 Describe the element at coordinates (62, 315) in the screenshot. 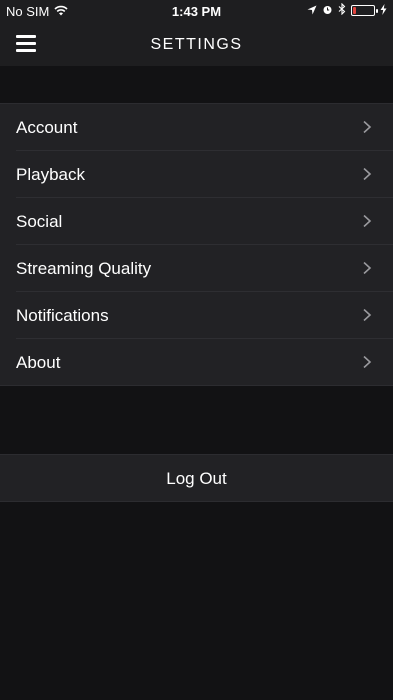

I see `settings-item-label: Notifications` at that location.